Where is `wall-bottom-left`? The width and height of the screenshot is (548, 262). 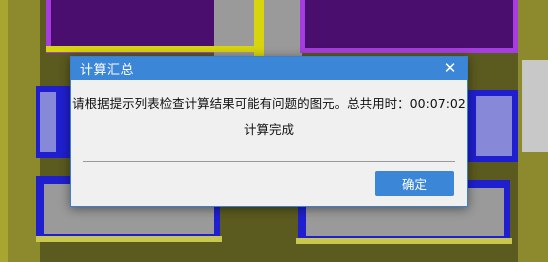 wall-bottom-left is located at coordinates (129, 239).